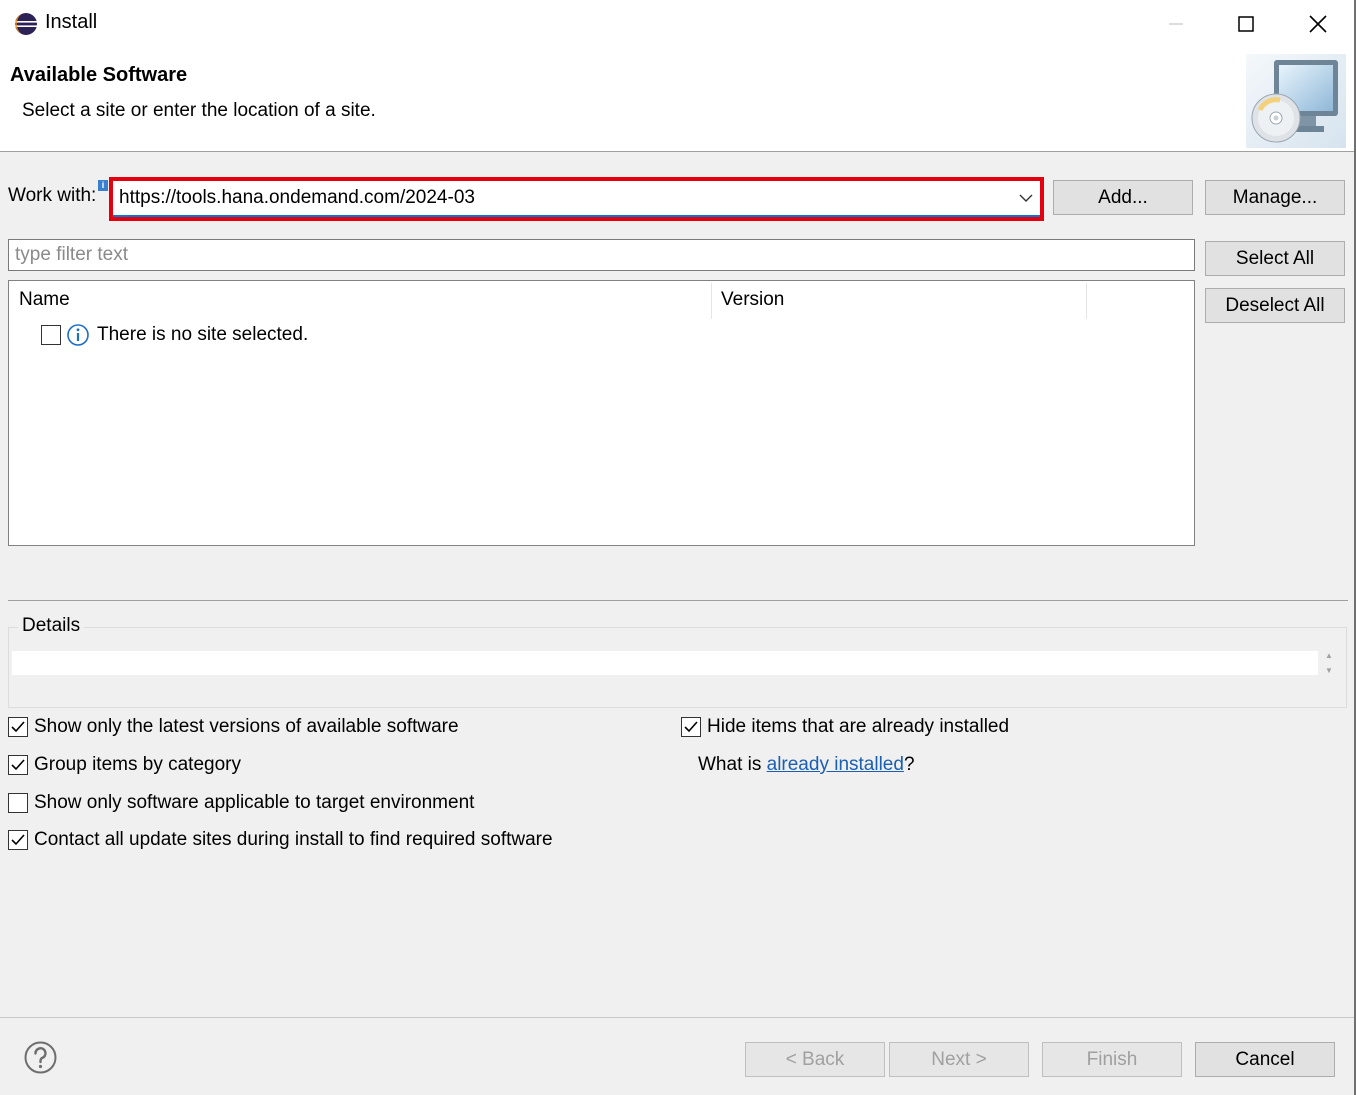 The height and width of the screenshot is (1095, 1356). Describe the element at coordinates (26, 24) in the screenshot. I see `eclipse-icon` at that location.